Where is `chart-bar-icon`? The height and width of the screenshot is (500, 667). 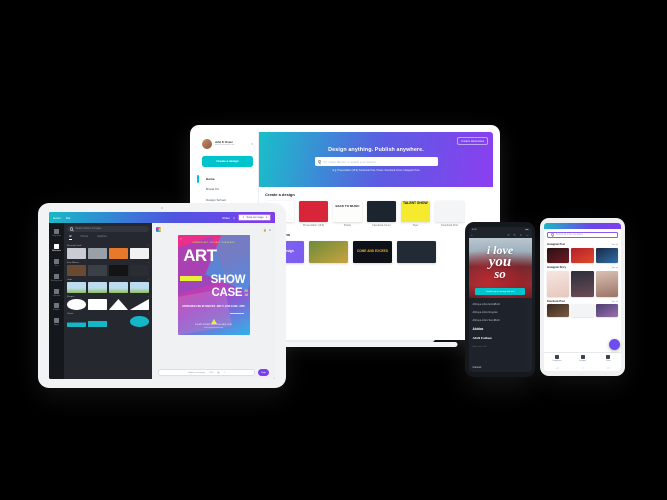 chart-bar-icon is located at coordinates (77, 321).